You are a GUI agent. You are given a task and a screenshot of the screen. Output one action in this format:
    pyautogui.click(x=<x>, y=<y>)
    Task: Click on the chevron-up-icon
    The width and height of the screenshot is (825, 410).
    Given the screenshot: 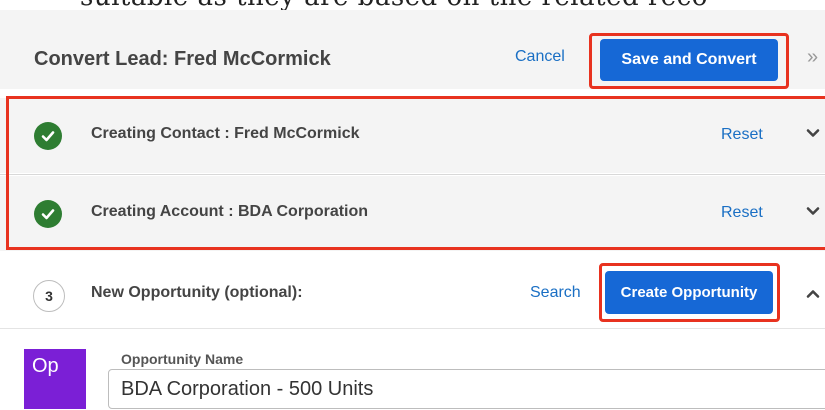 What is the action you would take?
    pyautogui.click(x=813, y=296)
    